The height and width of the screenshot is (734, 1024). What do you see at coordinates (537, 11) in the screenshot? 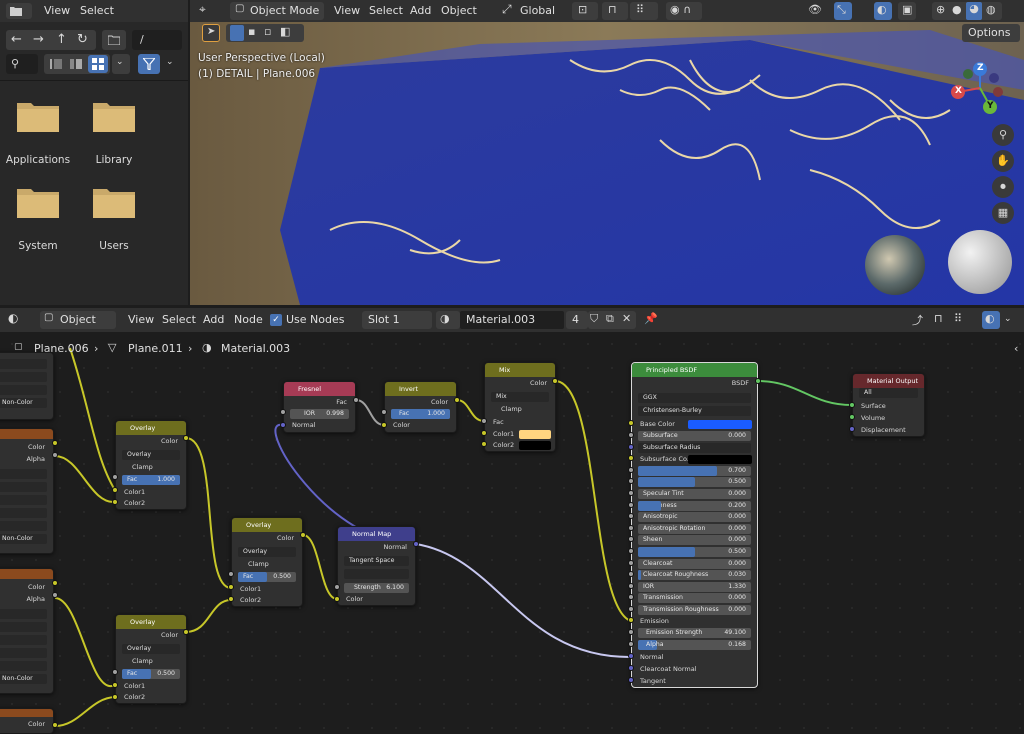
I see `orientation-dropdown: ⤢ Global` at bounding box center [537, 11].